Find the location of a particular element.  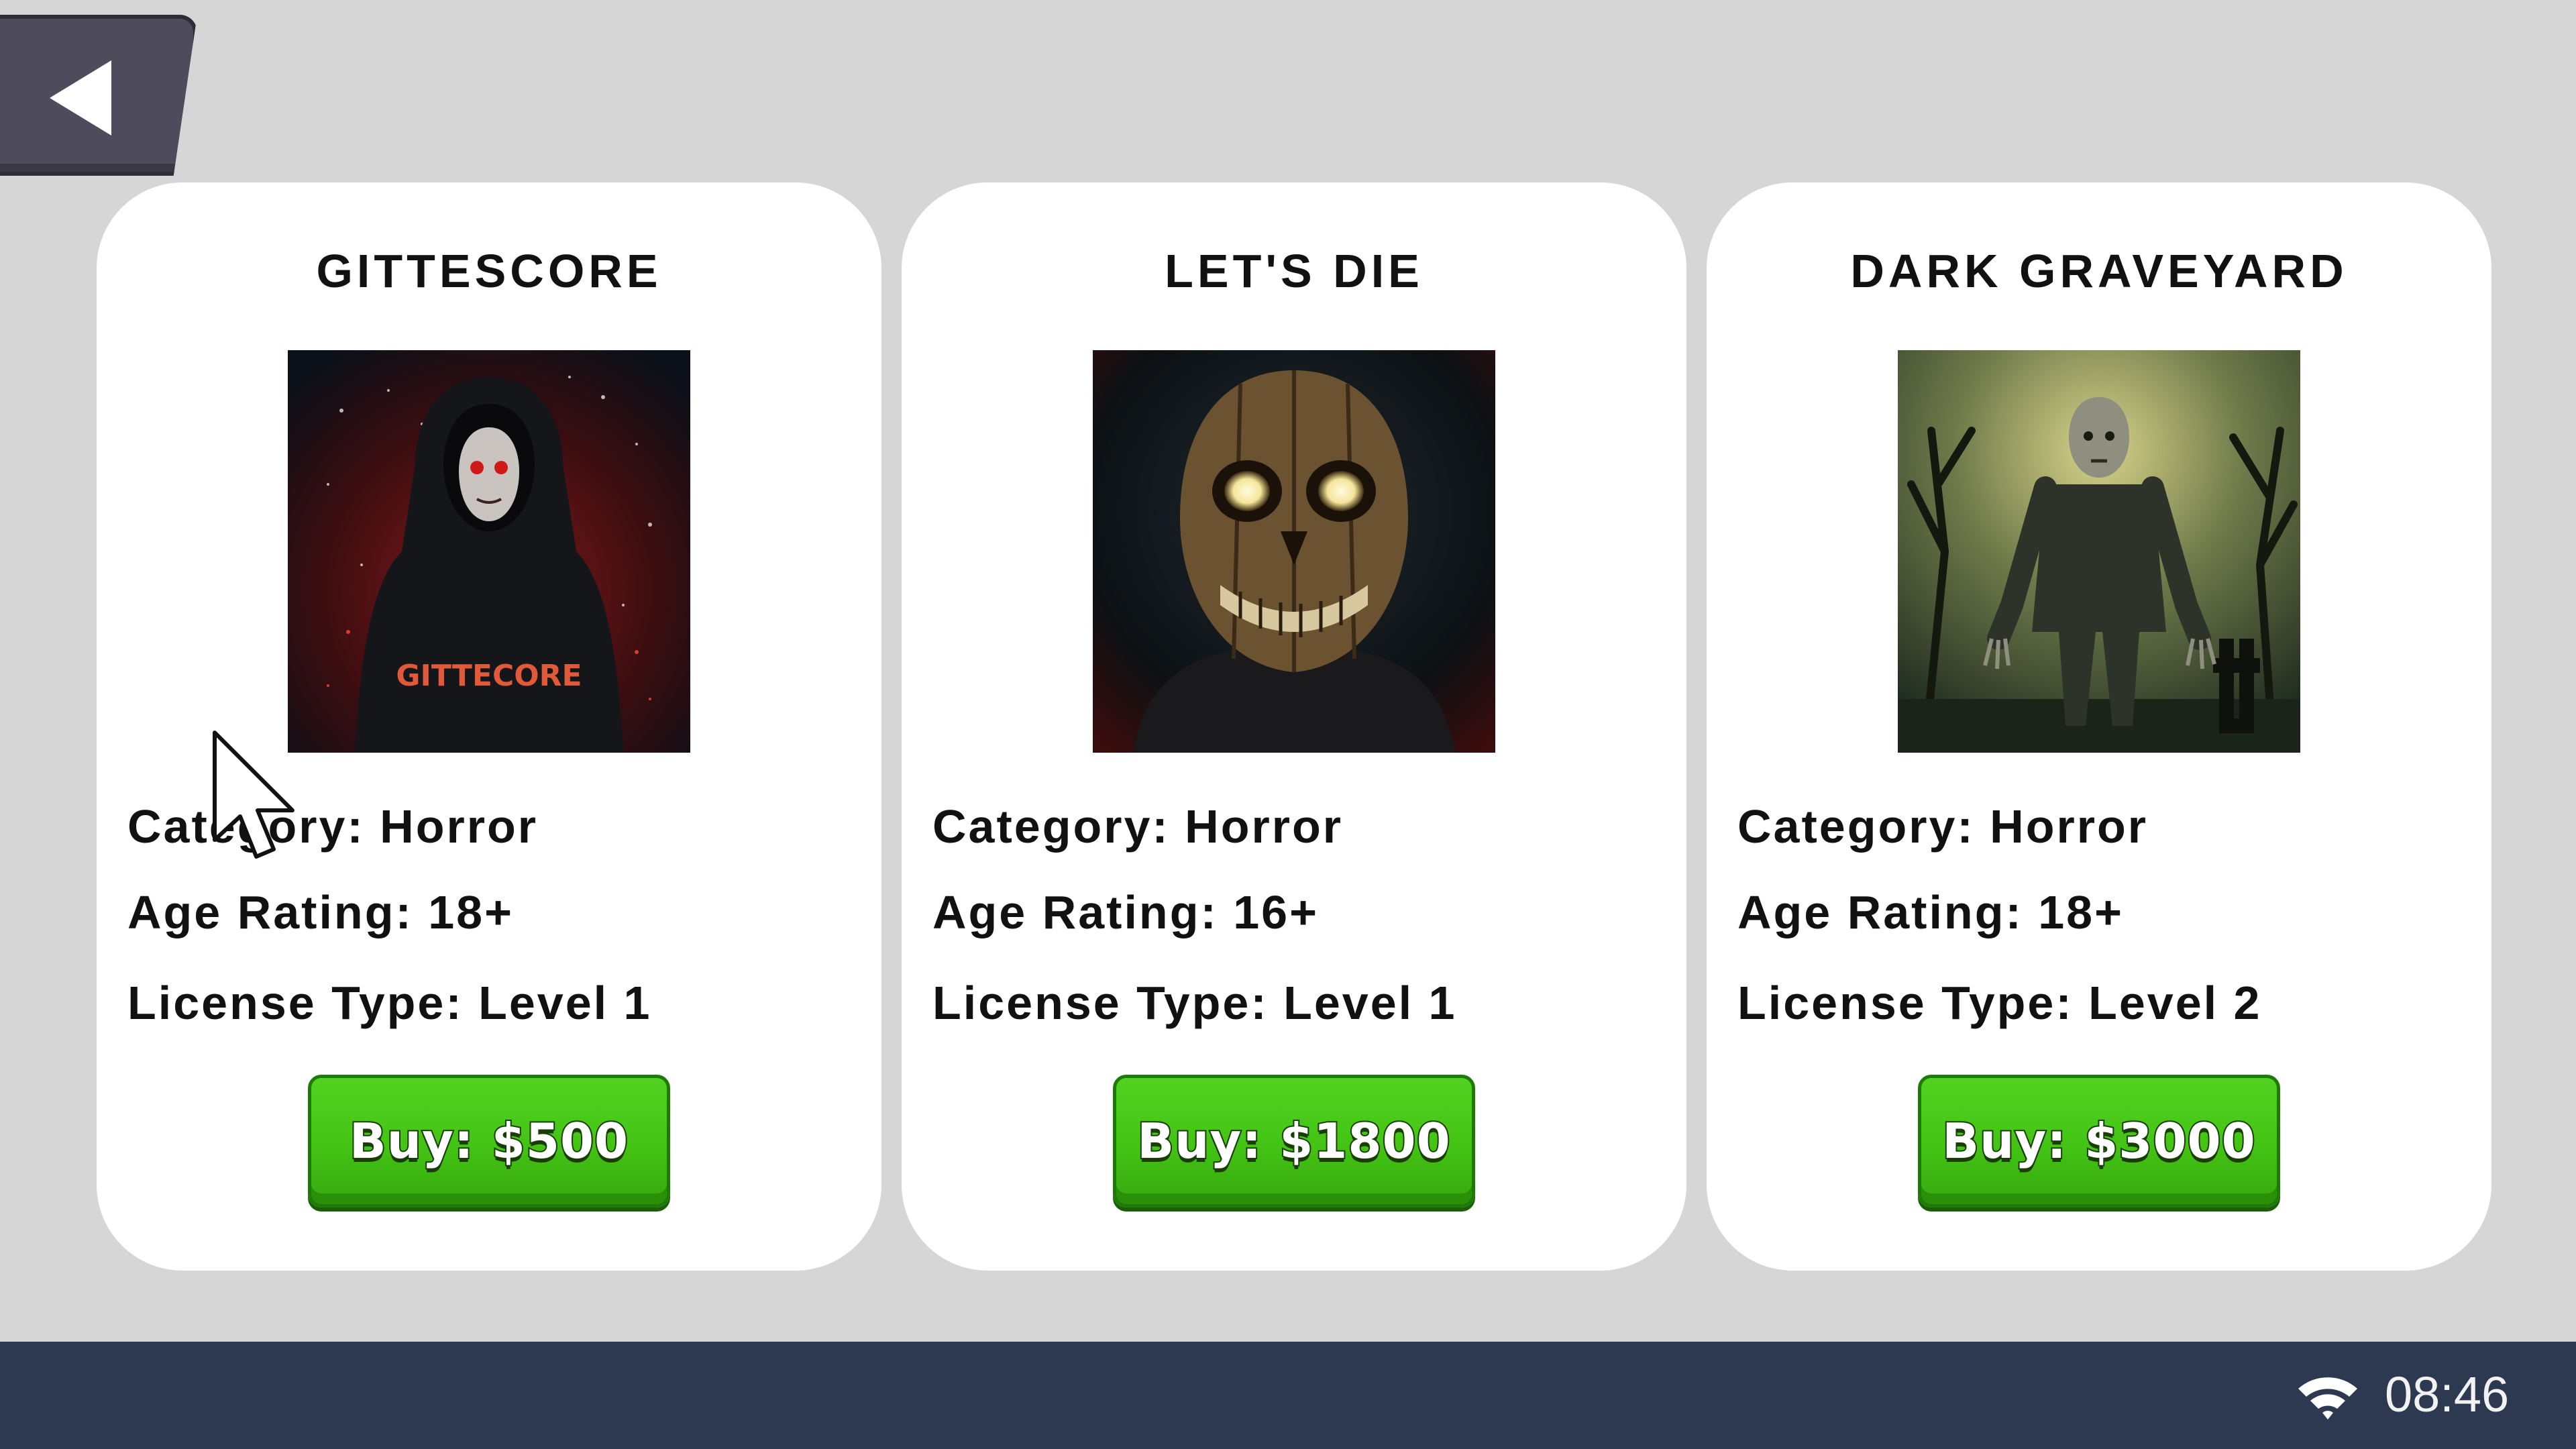

card-title: DARK GRAVEYARD is located at coordinates (2099, 271).